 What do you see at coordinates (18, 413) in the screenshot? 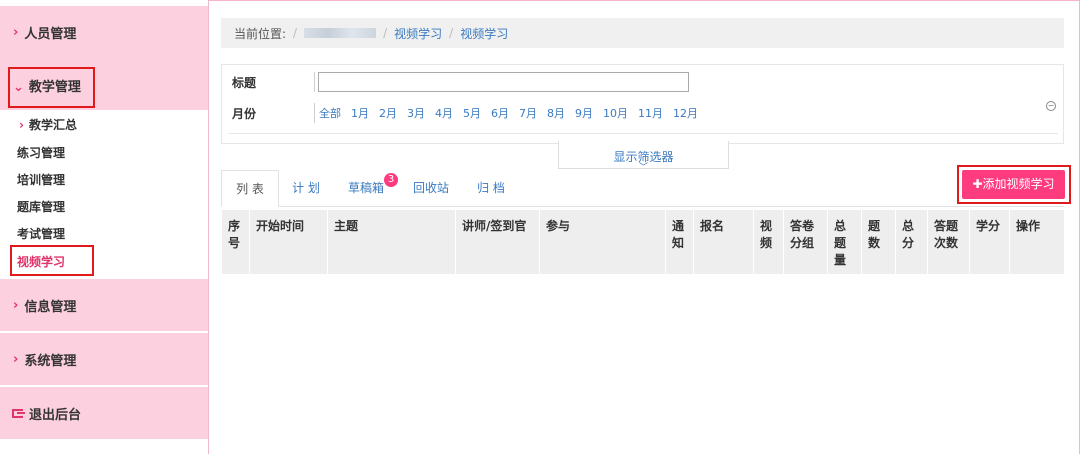
I see `sign-out-icon` at bounding box center [18, 413].